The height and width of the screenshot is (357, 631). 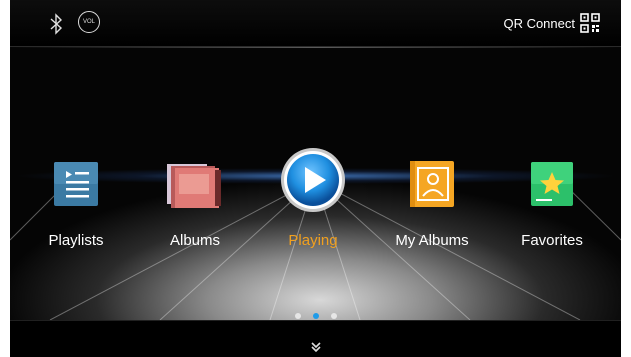 I want to click on playlist-icon, so click(x=76, y=184).